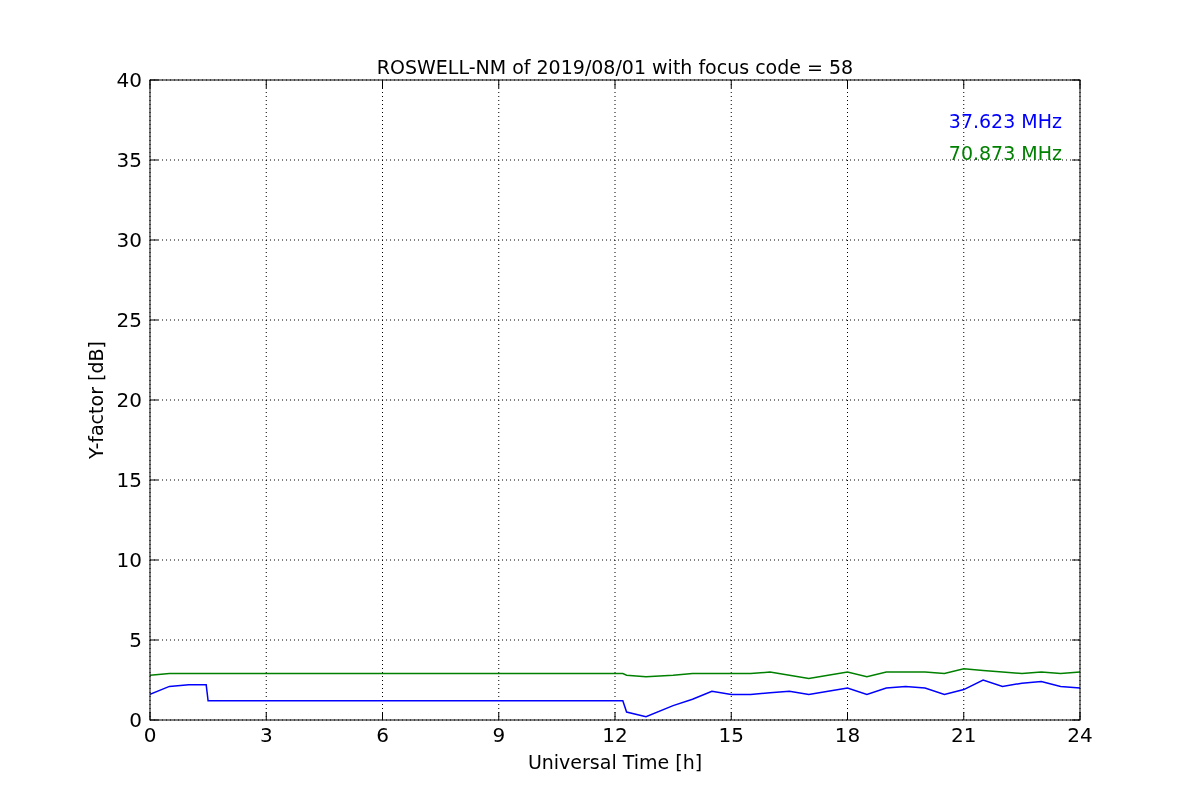  What do you see at coordinates (731, 735) in the screenshot?
I see `x-tick-label: 15` at bounding box center [731, 735].